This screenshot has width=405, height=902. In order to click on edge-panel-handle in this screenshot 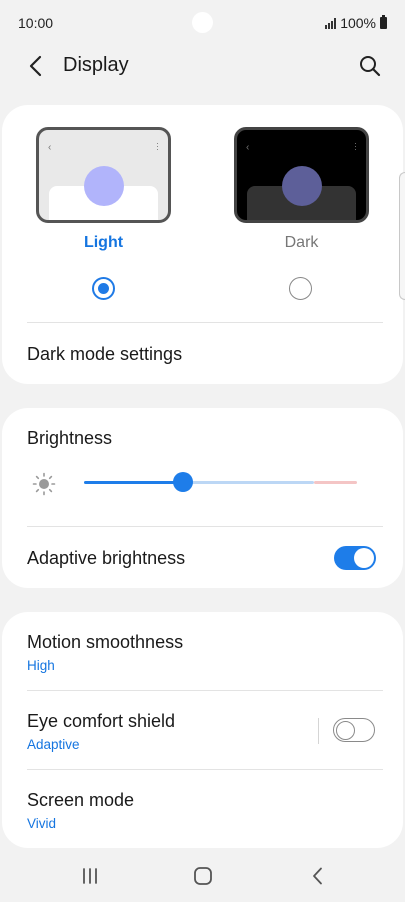, I will do `click(402, 236)`.